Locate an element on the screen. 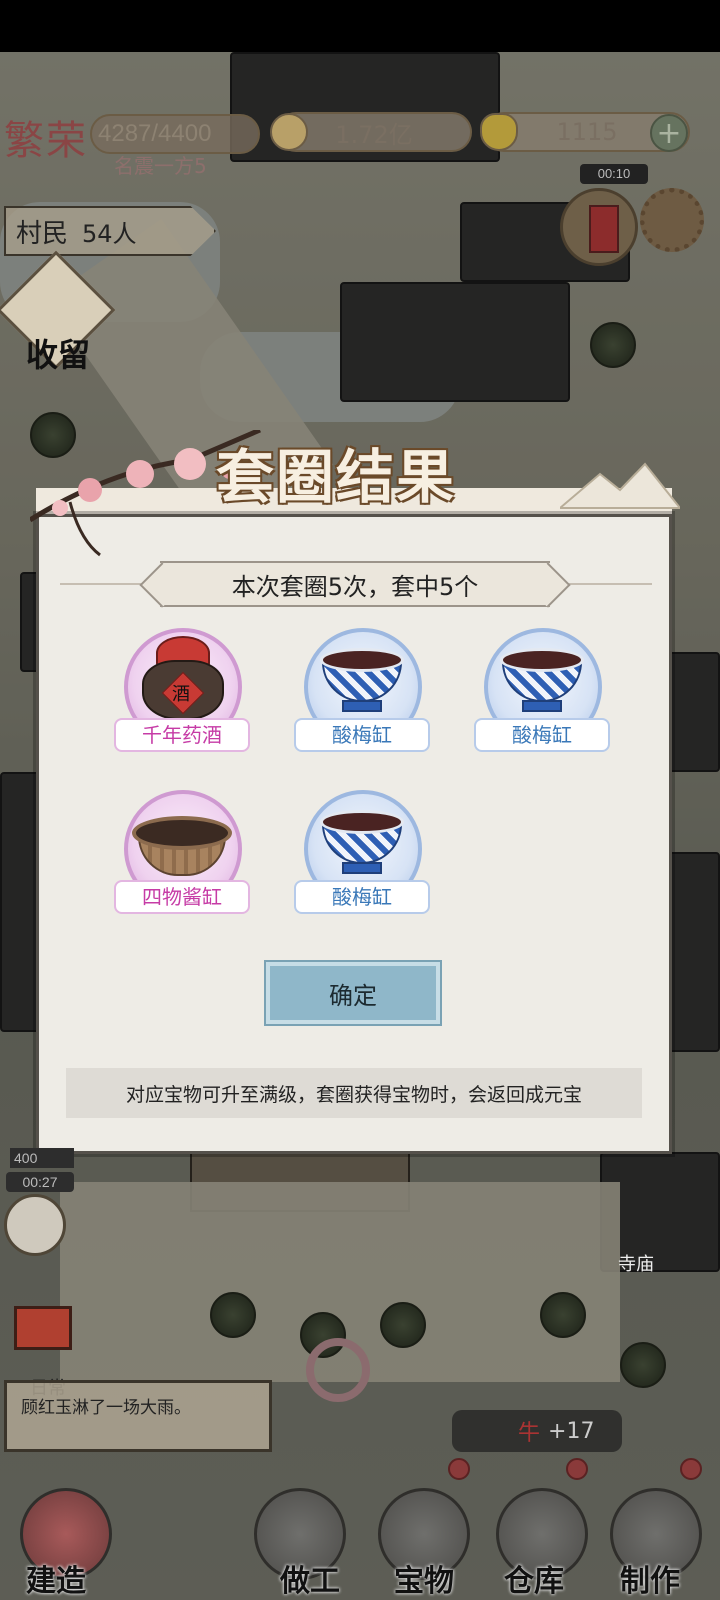 The height and width of the screenshot is (1600, 720). confirm-button: 确定 is located at coordinates (353, 993).